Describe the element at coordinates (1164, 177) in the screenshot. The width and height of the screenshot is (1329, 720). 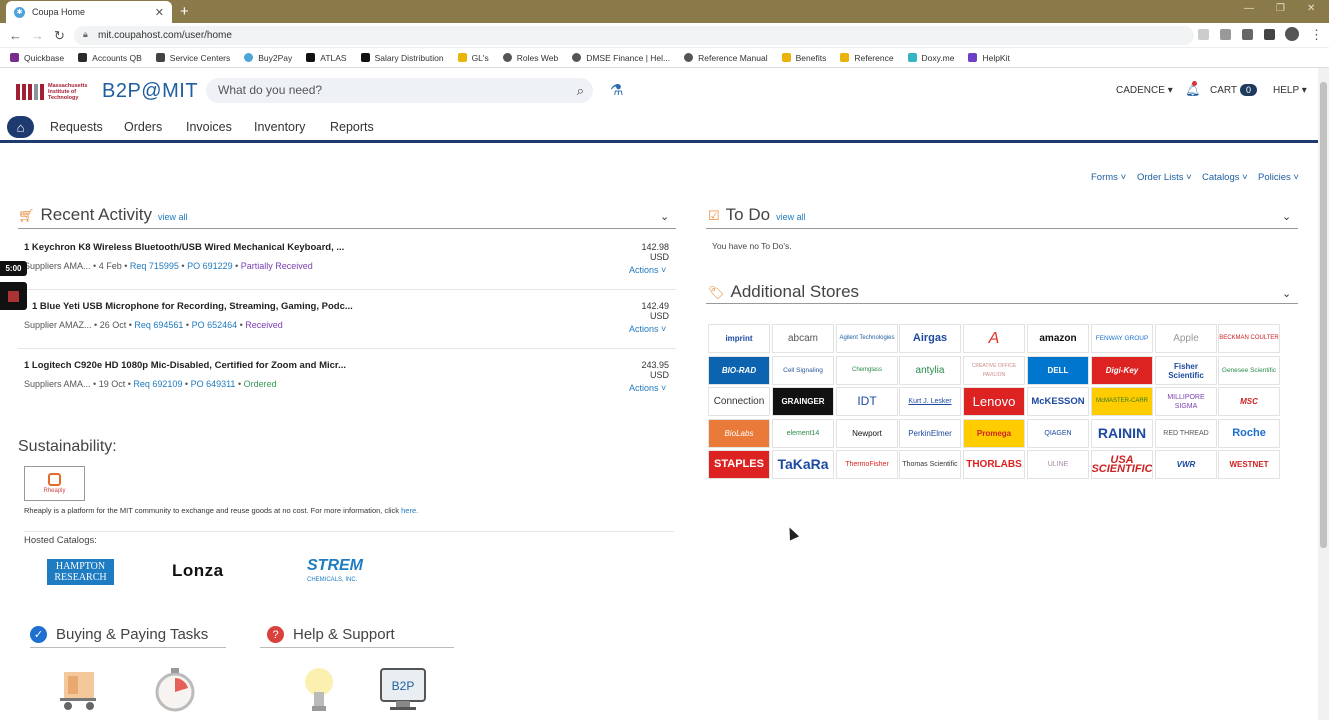
I see `order-lists-menu: Order Lists ˅` at that location.